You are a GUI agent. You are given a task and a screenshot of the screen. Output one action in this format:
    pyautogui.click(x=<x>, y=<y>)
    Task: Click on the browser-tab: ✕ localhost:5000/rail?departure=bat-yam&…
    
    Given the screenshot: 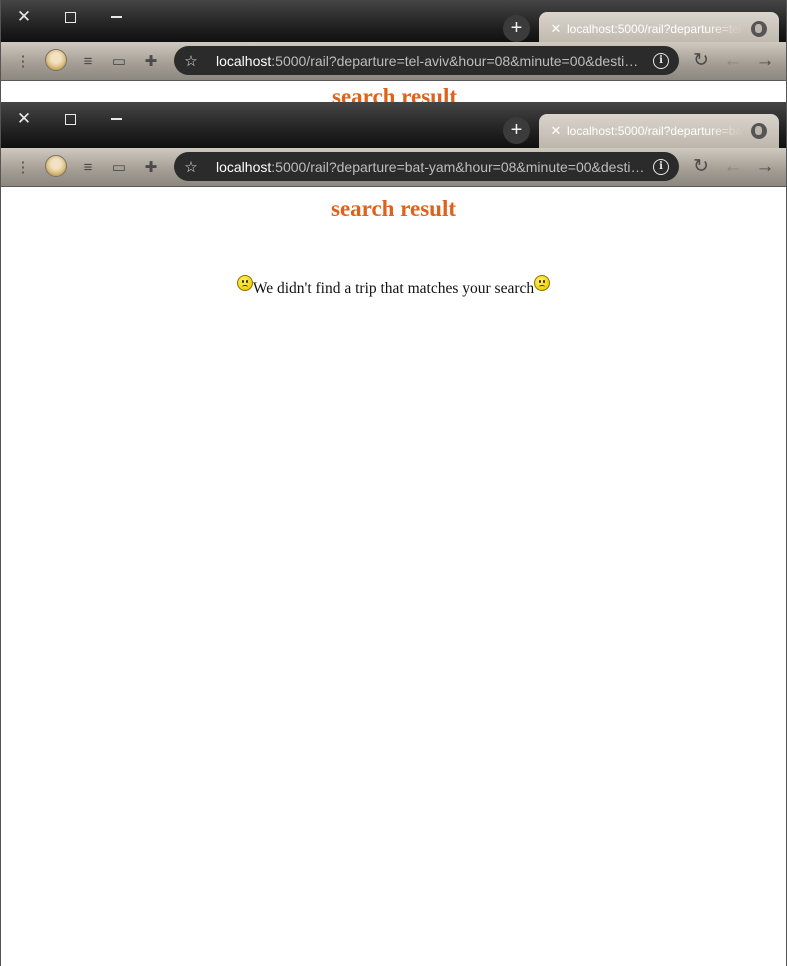 What is the action you would take?
    pyautogui.click(x=659, y=131)
    